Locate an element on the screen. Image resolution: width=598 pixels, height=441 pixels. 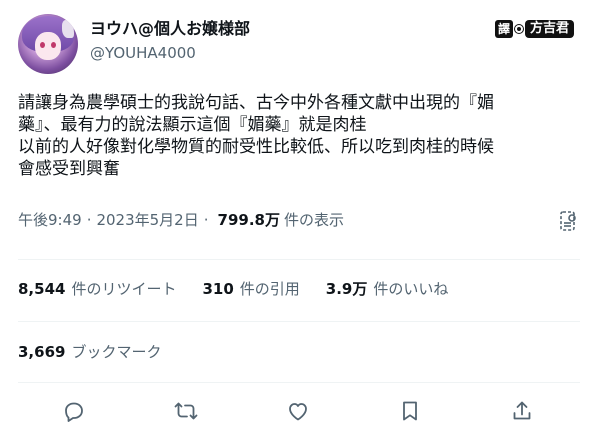
bookmarks-label: ブックマーク is located at coordinates (116, 352).